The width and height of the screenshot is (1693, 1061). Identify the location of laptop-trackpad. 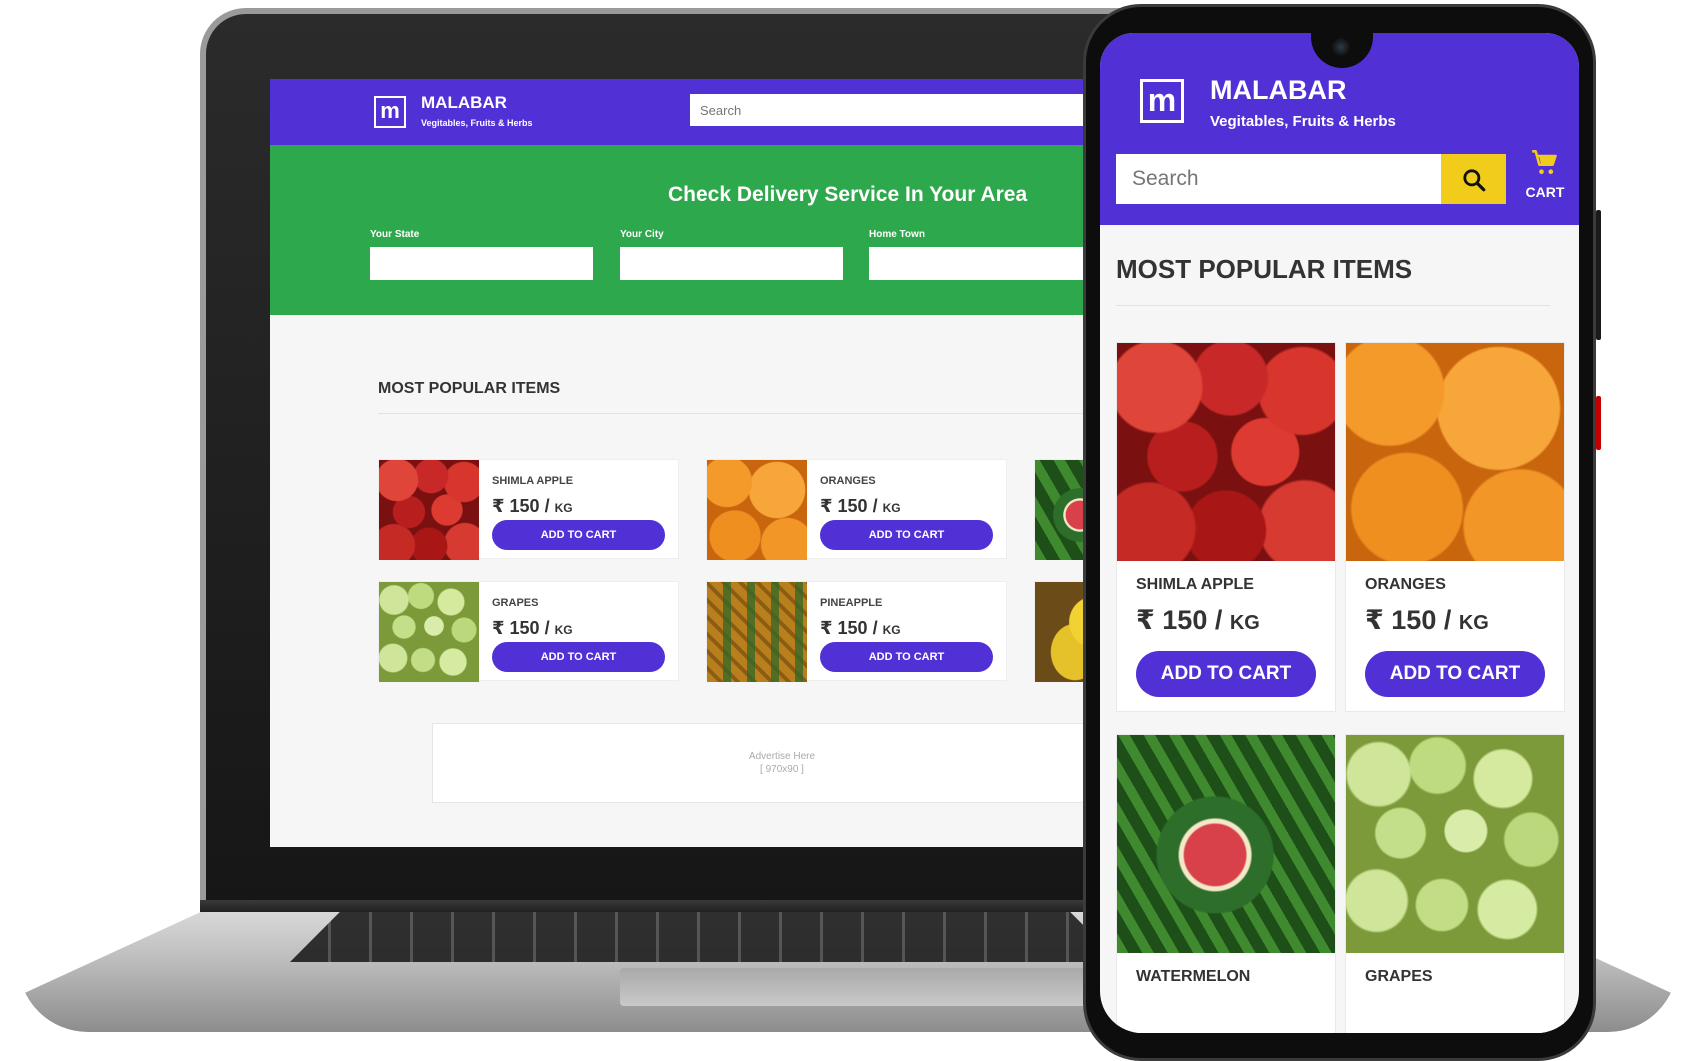
(860, 987).